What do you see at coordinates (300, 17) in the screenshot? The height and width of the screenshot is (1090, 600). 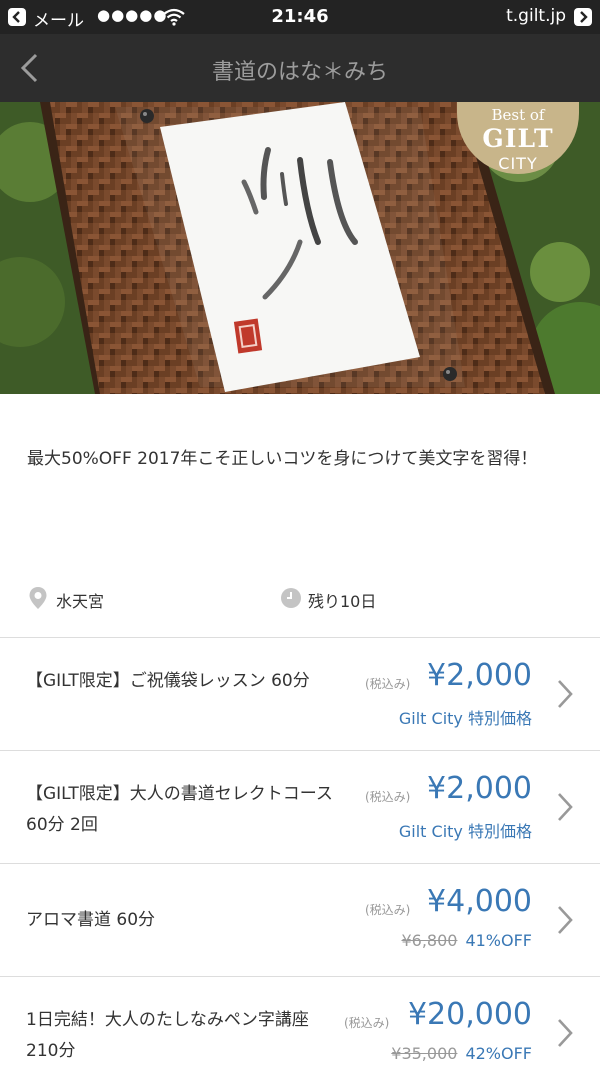 I see `status-bar: メール ●●●●● 21:46 t.gilt.jp` at bounding box center [300, 17].